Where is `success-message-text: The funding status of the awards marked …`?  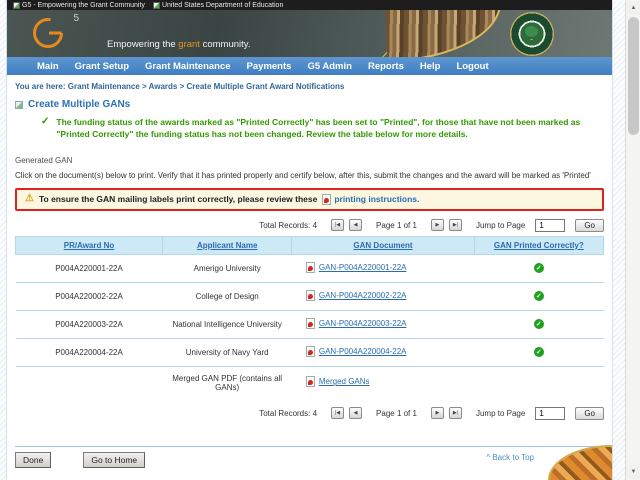
success-message-text: The funding status of the awards marked … is located at coordinates (318, 128).